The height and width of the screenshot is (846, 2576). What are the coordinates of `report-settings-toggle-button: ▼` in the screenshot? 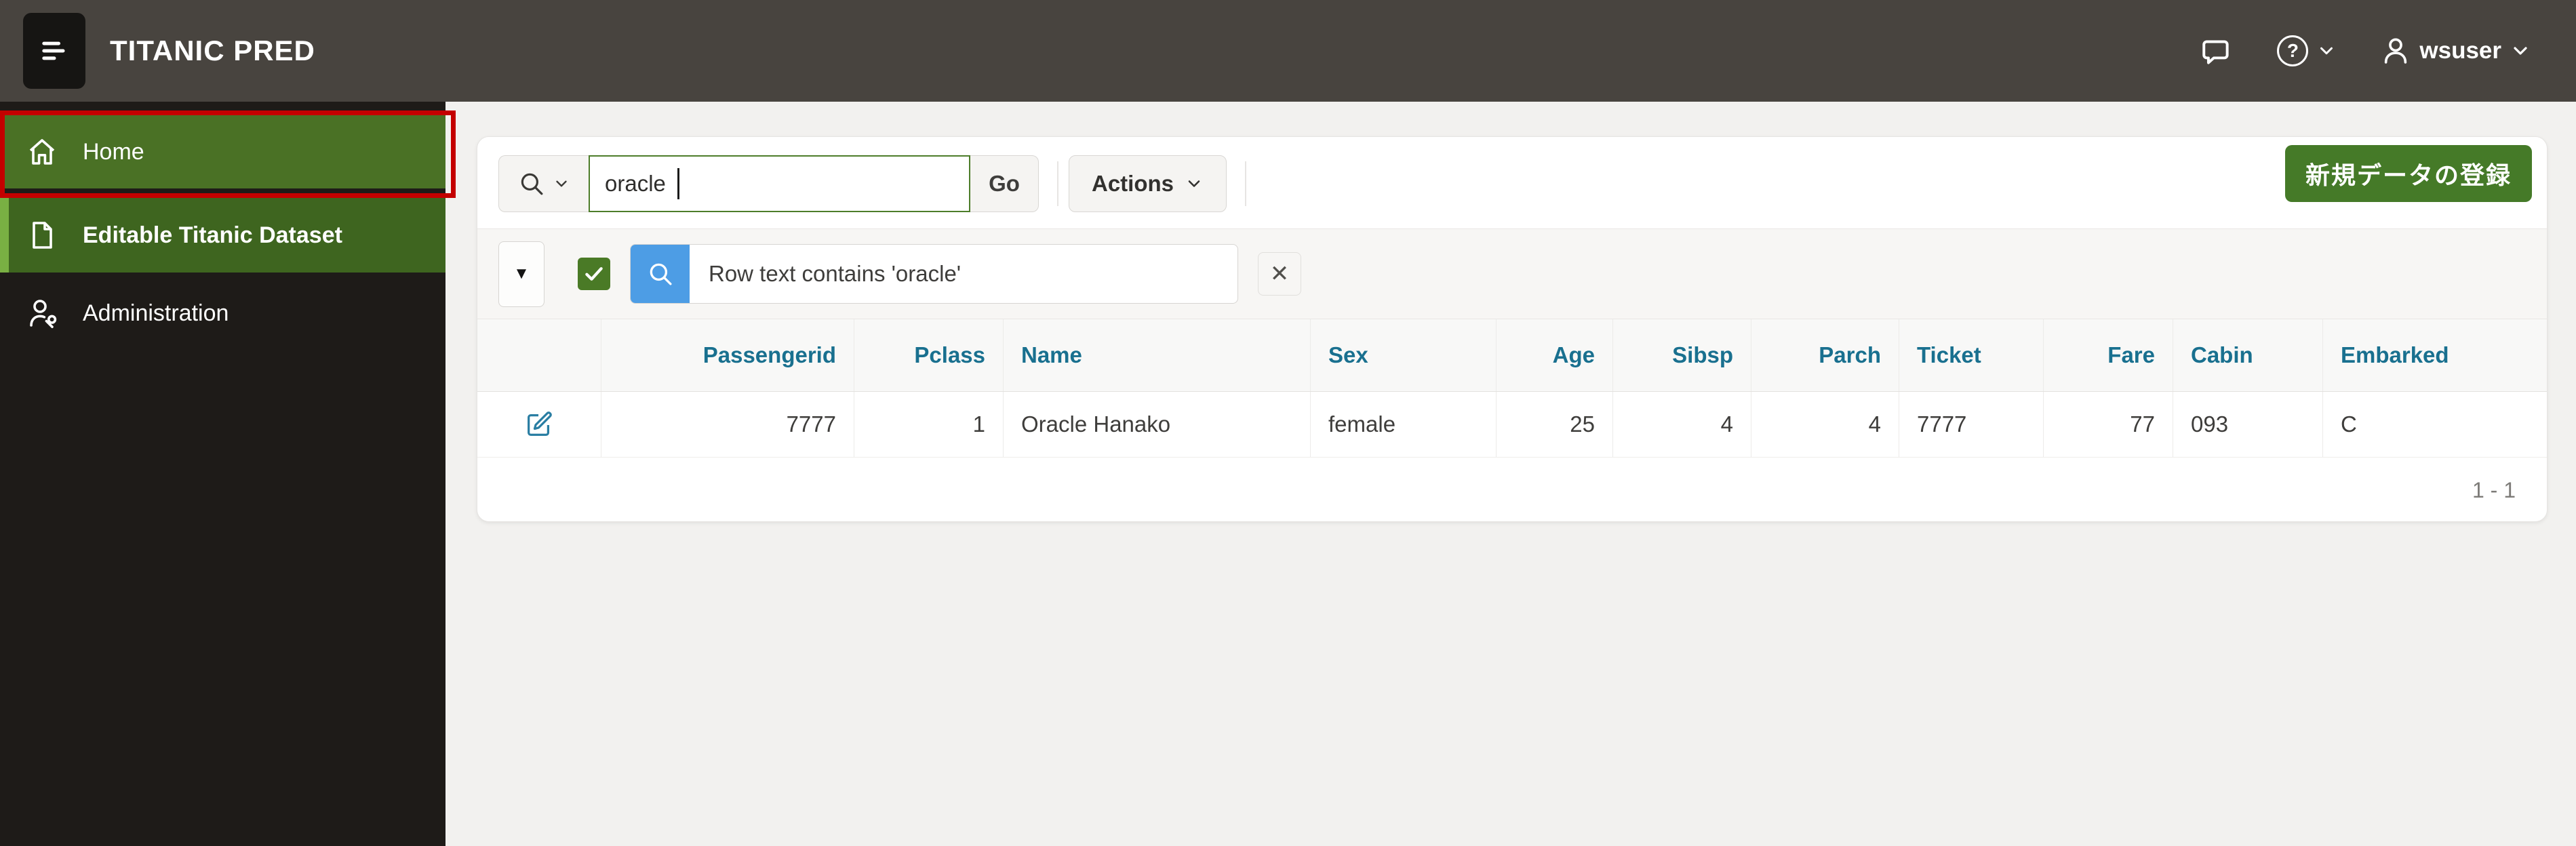 It's located at (521, 274).